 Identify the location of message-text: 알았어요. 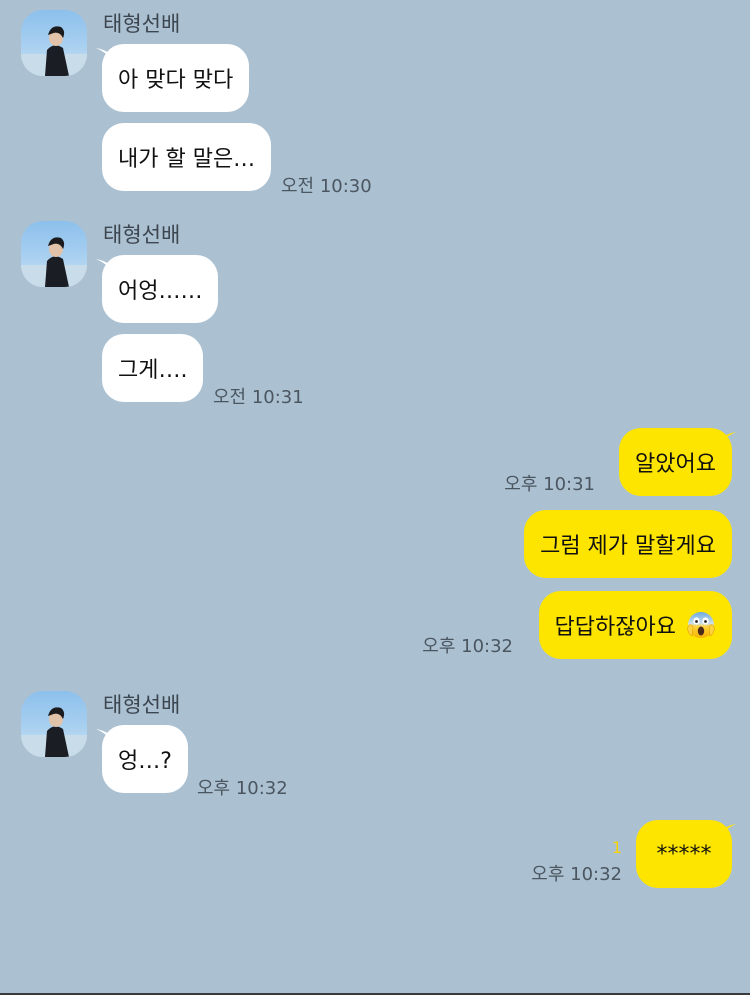
(675, 464).